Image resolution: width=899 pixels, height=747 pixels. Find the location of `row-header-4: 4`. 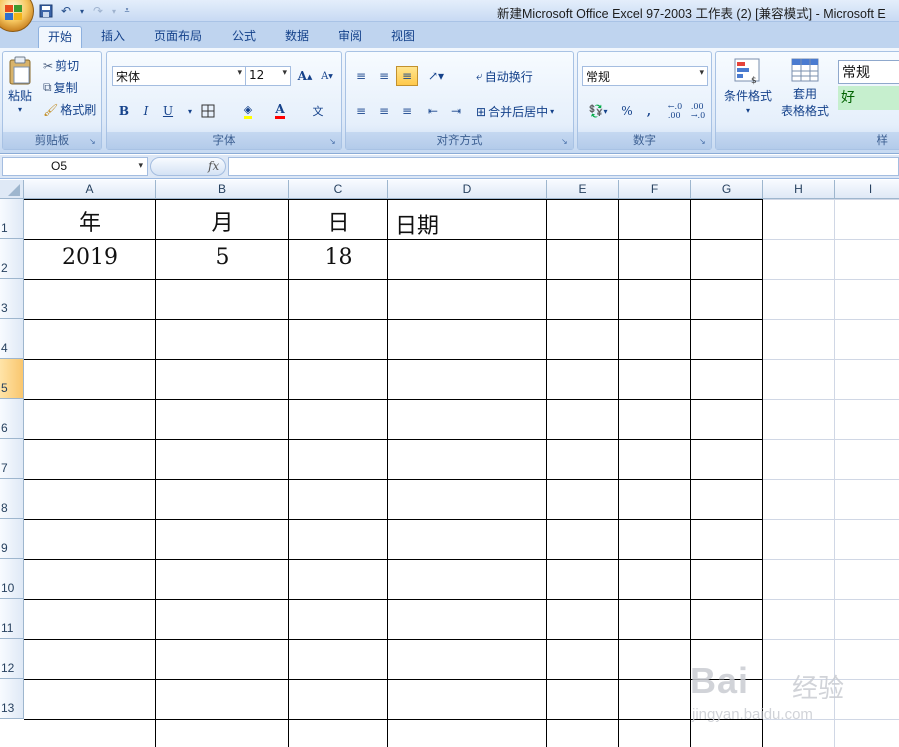

row-header-4: 4 is located at coordinates (12, 339).